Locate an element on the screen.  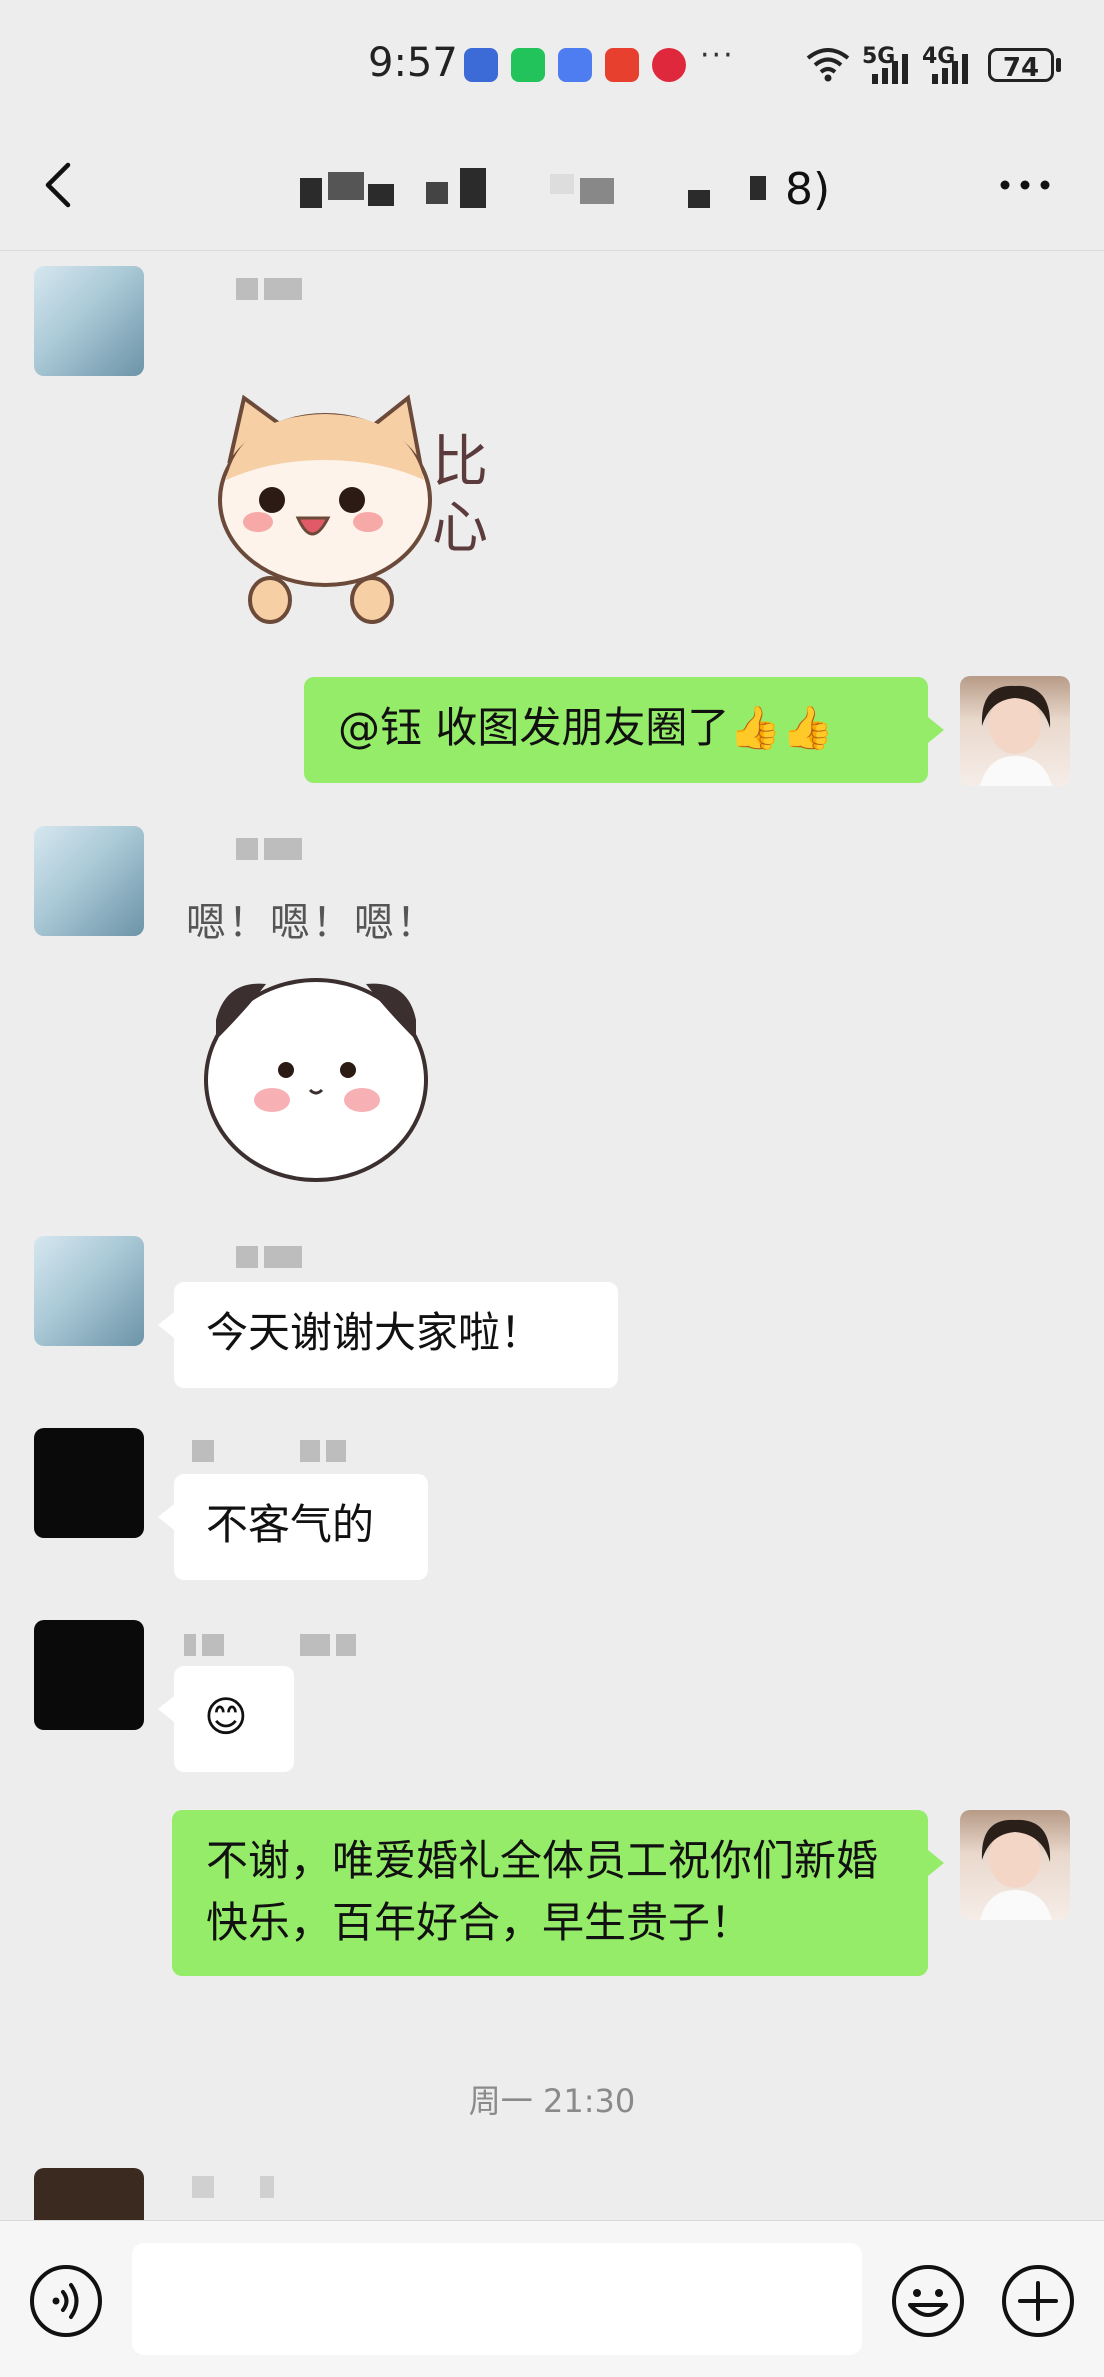
message-bubble-self: 不谢，唯爱婚礼全体员工祝你们新婚快乐，百年好合，早生贵子！ is located at coordinates (550, 1893).